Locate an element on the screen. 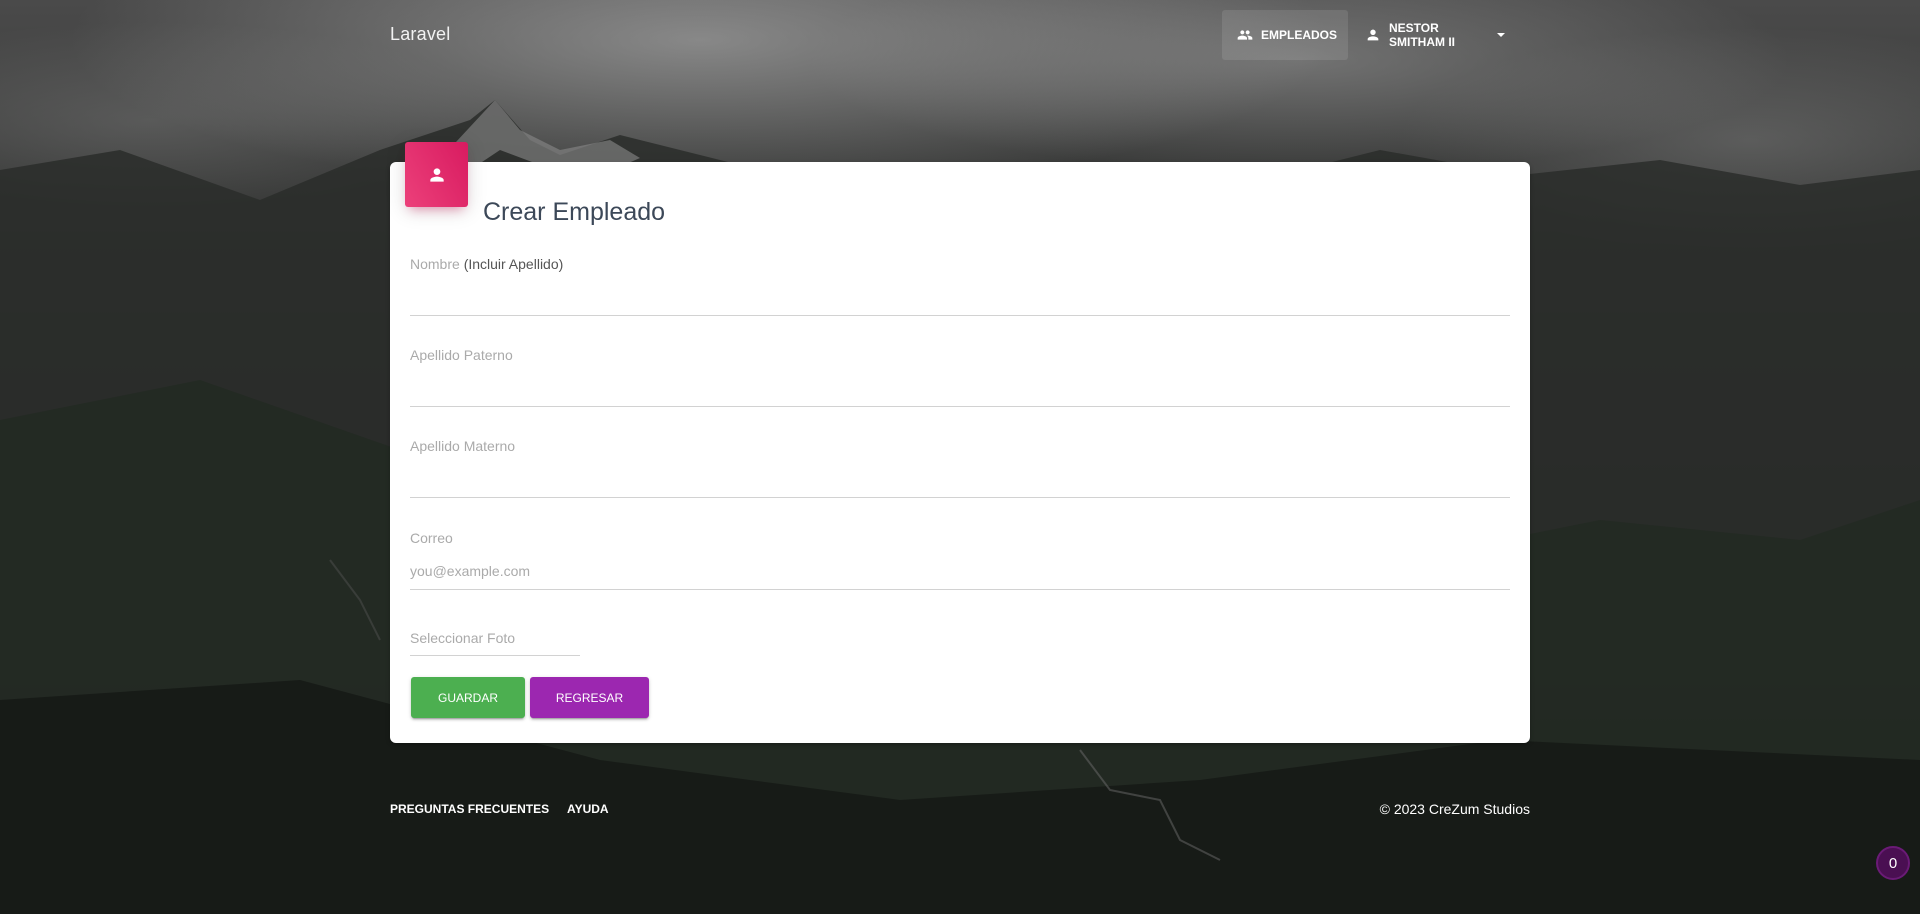 This screenshot has height=914, width=1920. notification-badge: 0 is located at coordinates (1893, 863).